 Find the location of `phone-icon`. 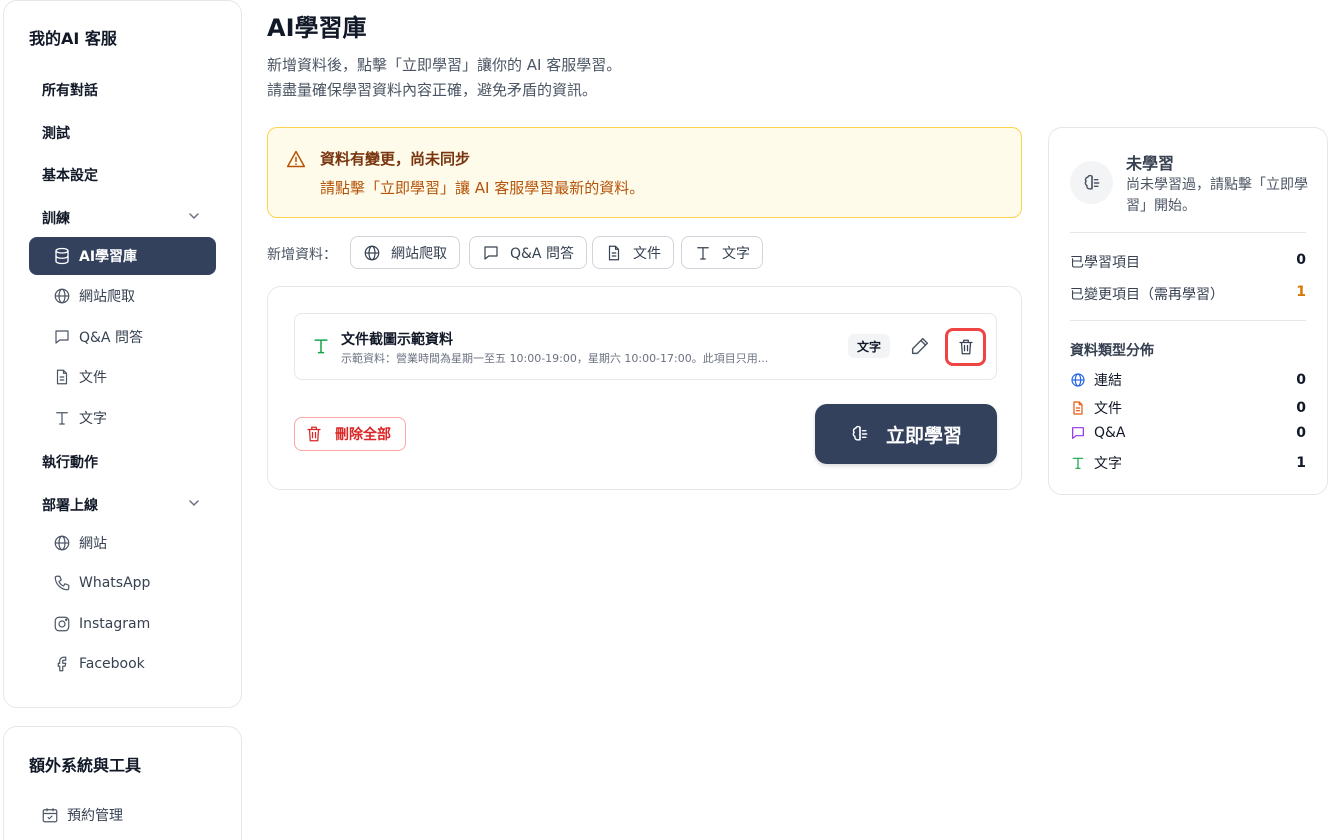

phone-icon is located at coordinates (62, 583).